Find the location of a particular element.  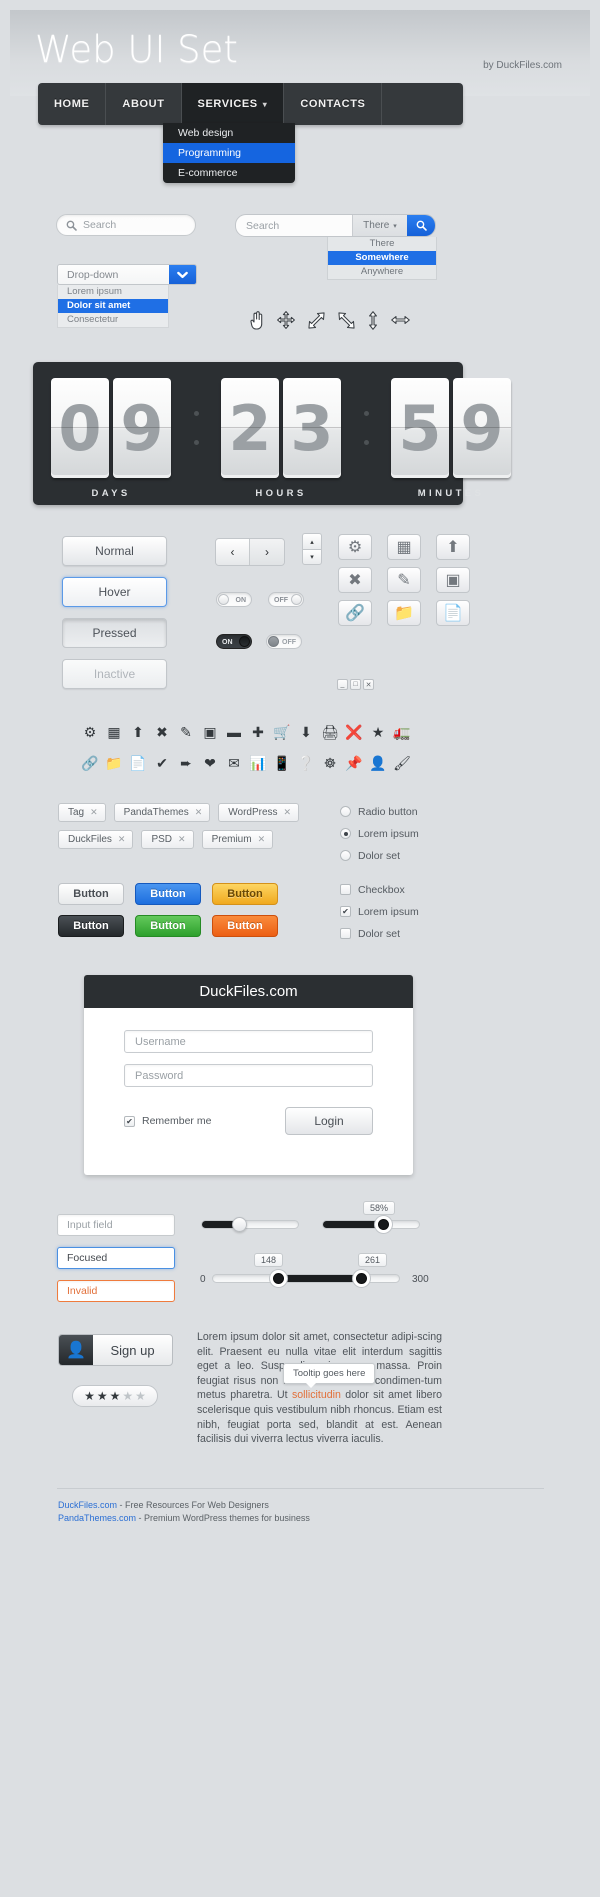

button-white: Button is located at coordinates (91, 894).